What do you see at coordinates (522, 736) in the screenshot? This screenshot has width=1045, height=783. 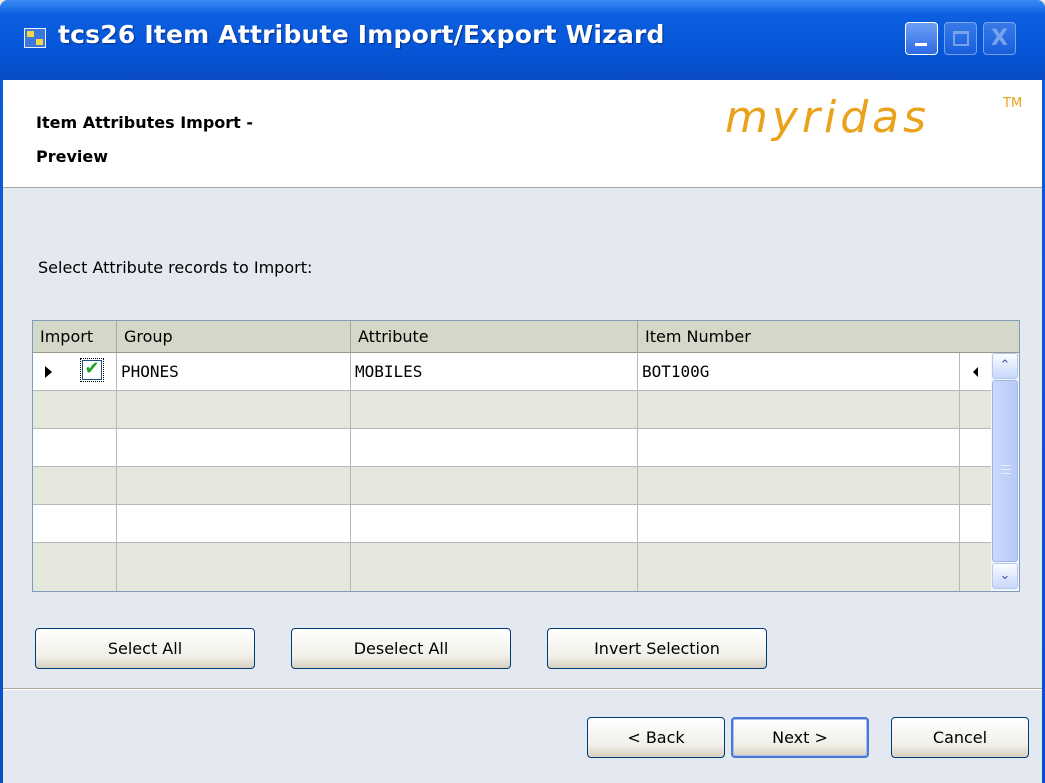 I see `wizard-footer: < Back Next > Cancel` at bounding box center [522, 736].